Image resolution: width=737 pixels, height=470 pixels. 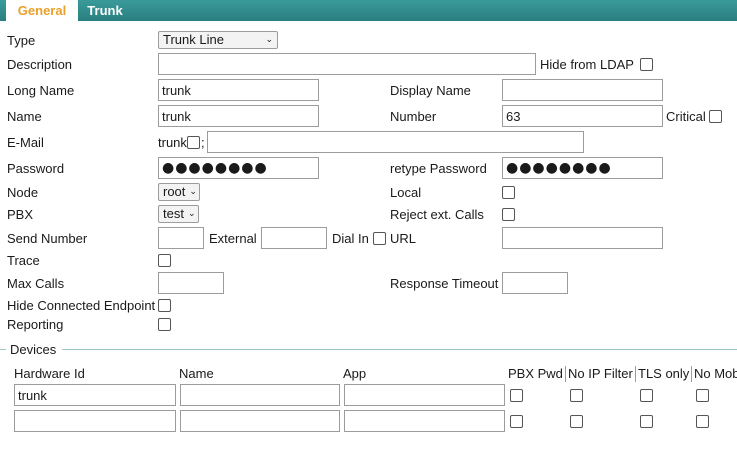 What do you see at coordinates (582, 238) in the screenshot?
I see `url-input` at bounding box center [582, 238].